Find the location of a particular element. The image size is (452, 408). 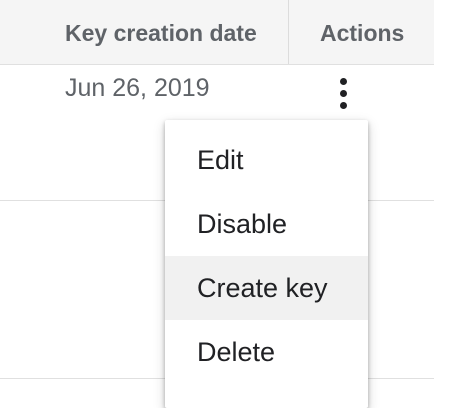

key-creation-date-cell: Jun 26, 2019 is located at coordinates (137, 88).